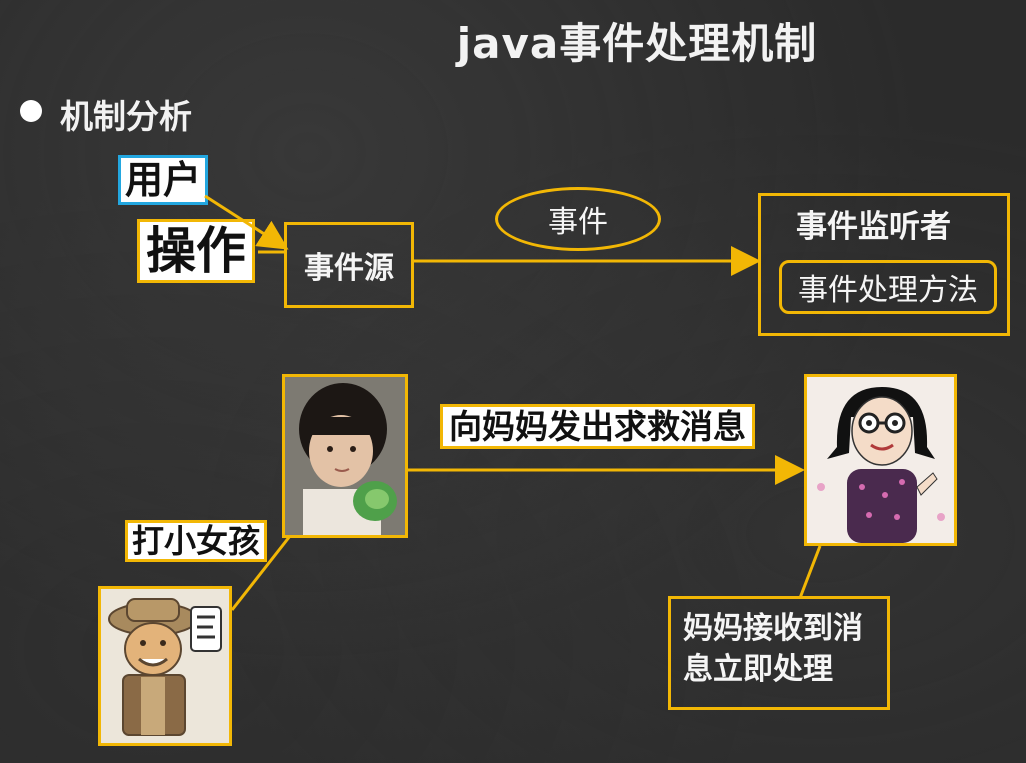 This screenshot has height=763, width=1026. What do you see at coordinates (246, 222) in the screenshot?
I see `user-to-source-arrow` at bounding box center [246, 222].